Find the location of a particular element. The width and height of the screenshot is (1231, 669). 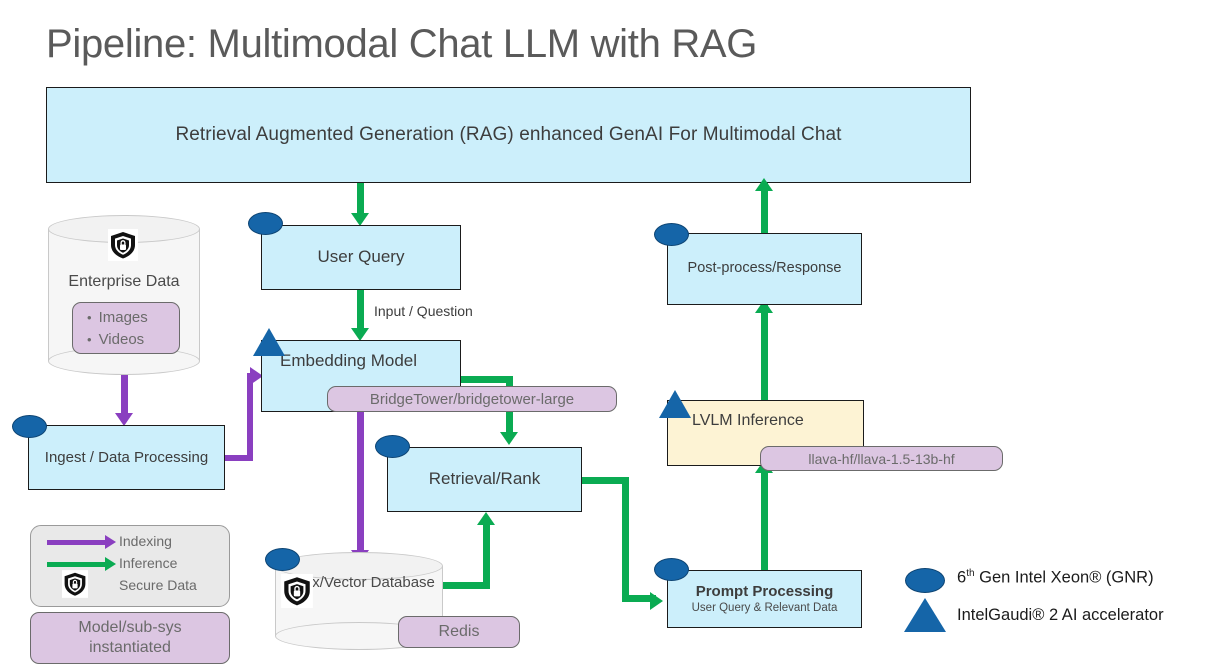

legend-indexing-line is located at coordinates (77, 542).